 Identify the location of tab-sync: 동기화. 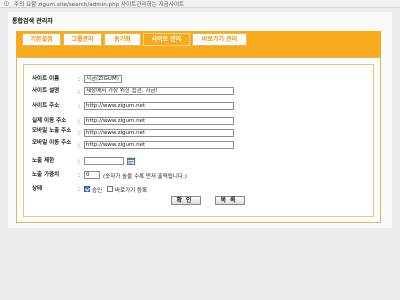
(122, 39).